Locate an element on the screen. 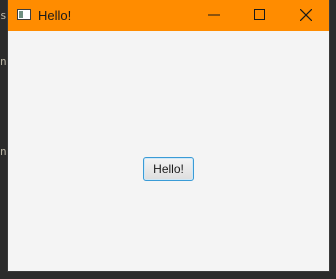 The height and width of the screenshot is (279, 336). maximize-button is located at coordinates (260, 15).